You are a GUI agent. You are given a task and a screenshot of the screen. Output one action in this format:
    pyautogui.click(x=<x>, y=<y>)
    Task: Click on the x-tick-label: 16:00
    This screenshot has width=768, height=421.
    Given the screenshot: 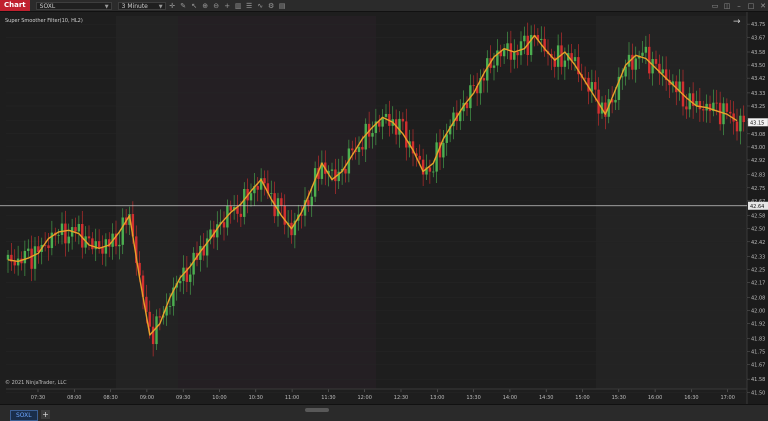 What is the action you would take?
    pyautogui.click(x=655, y=398)
    